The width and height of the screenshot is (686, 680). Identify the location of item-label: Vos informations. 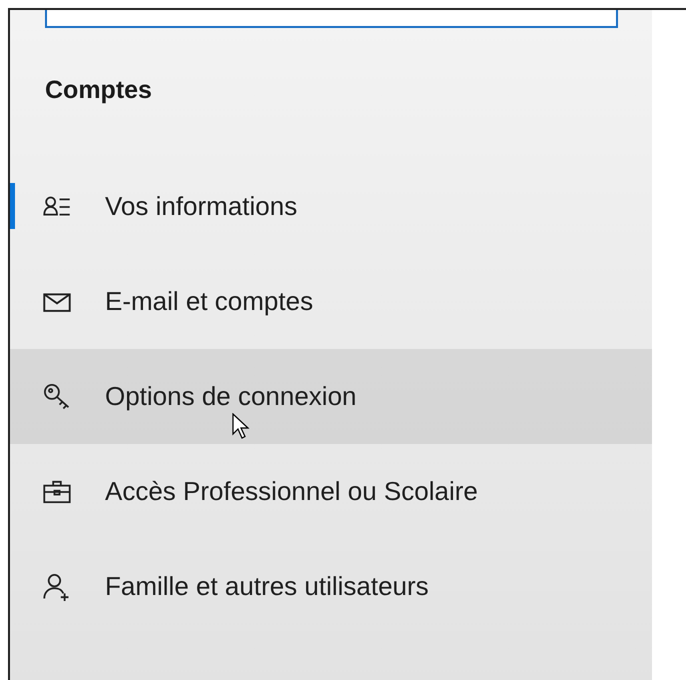
(201, 206).